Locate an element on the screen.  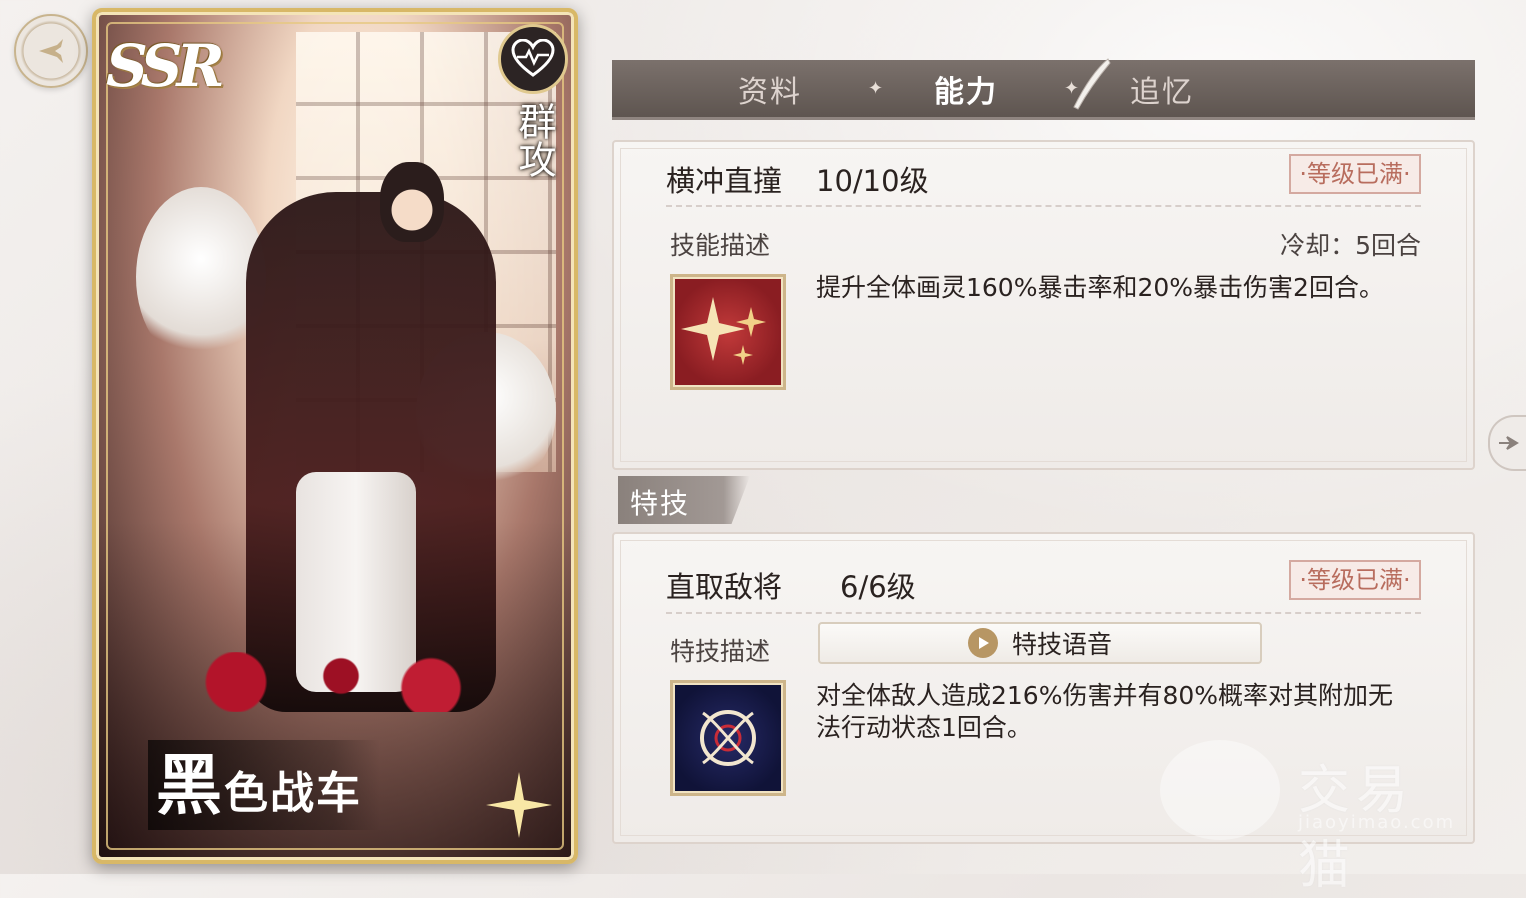
skill-level: 10/10级 is located at coordinates (872, 181).